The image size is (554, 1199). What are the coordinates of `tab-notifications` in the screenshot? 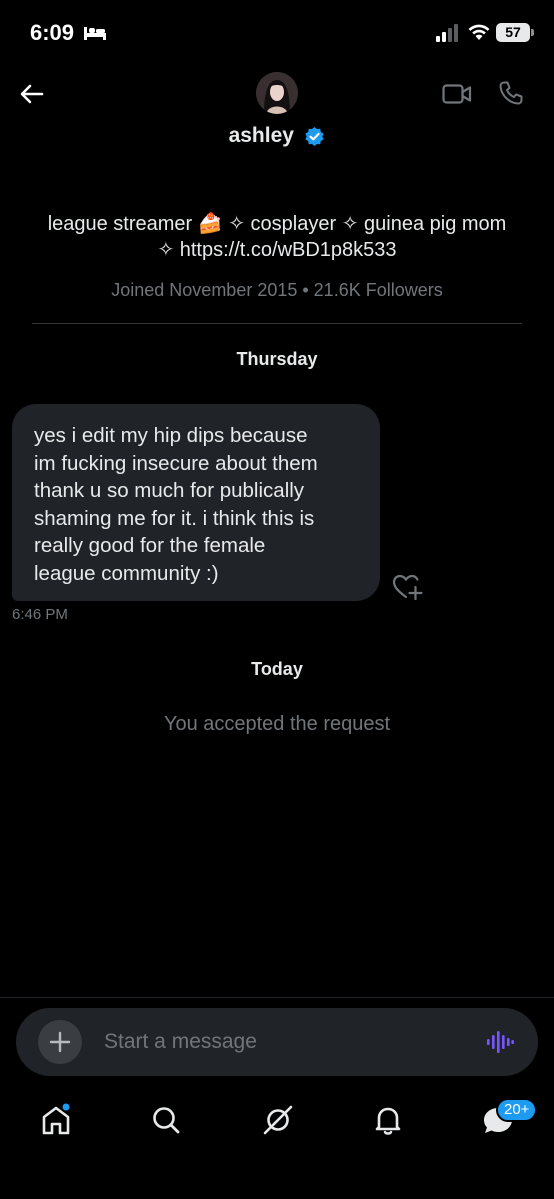 It's located at (388, 1120).